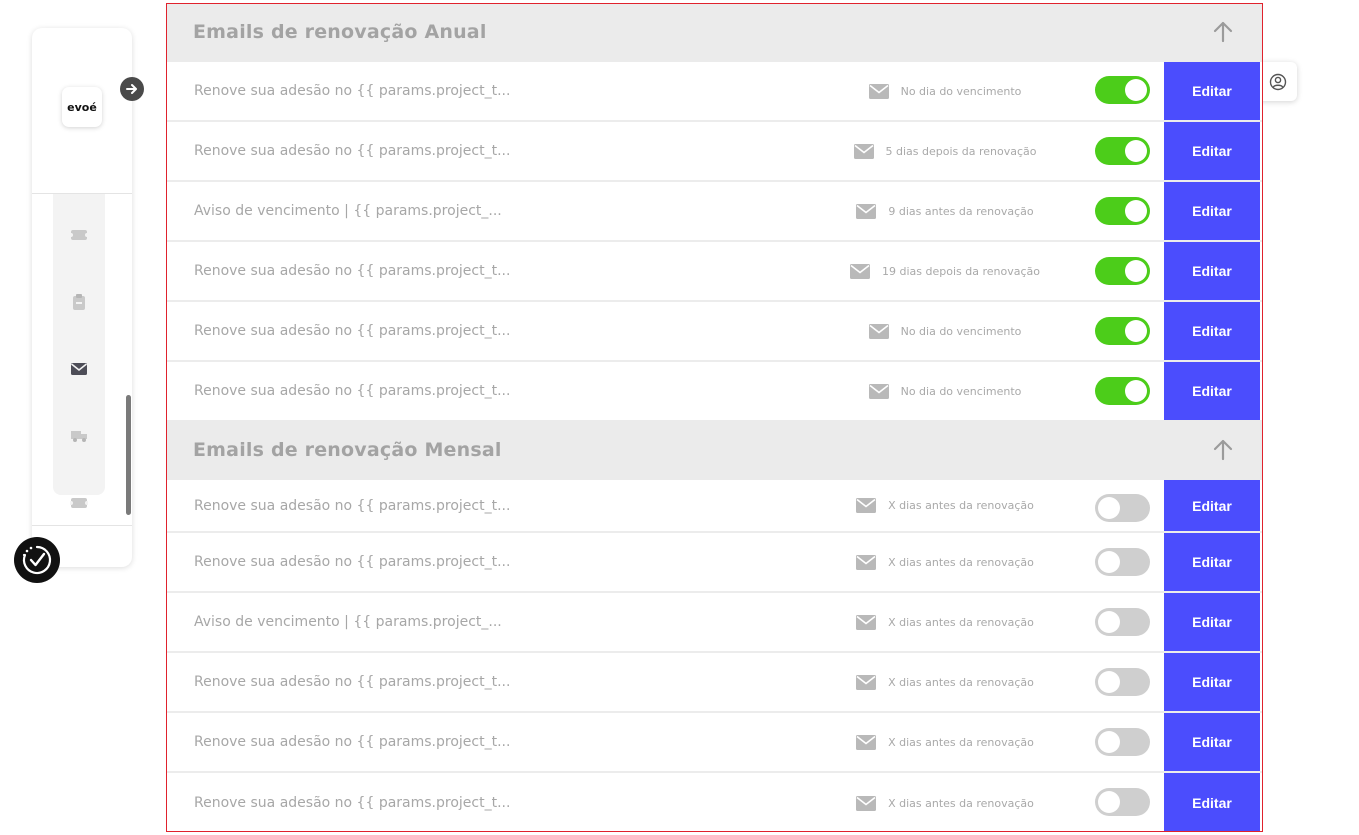  I want to click on section-title: Emails de renovação Mensal, so click(347, 450).